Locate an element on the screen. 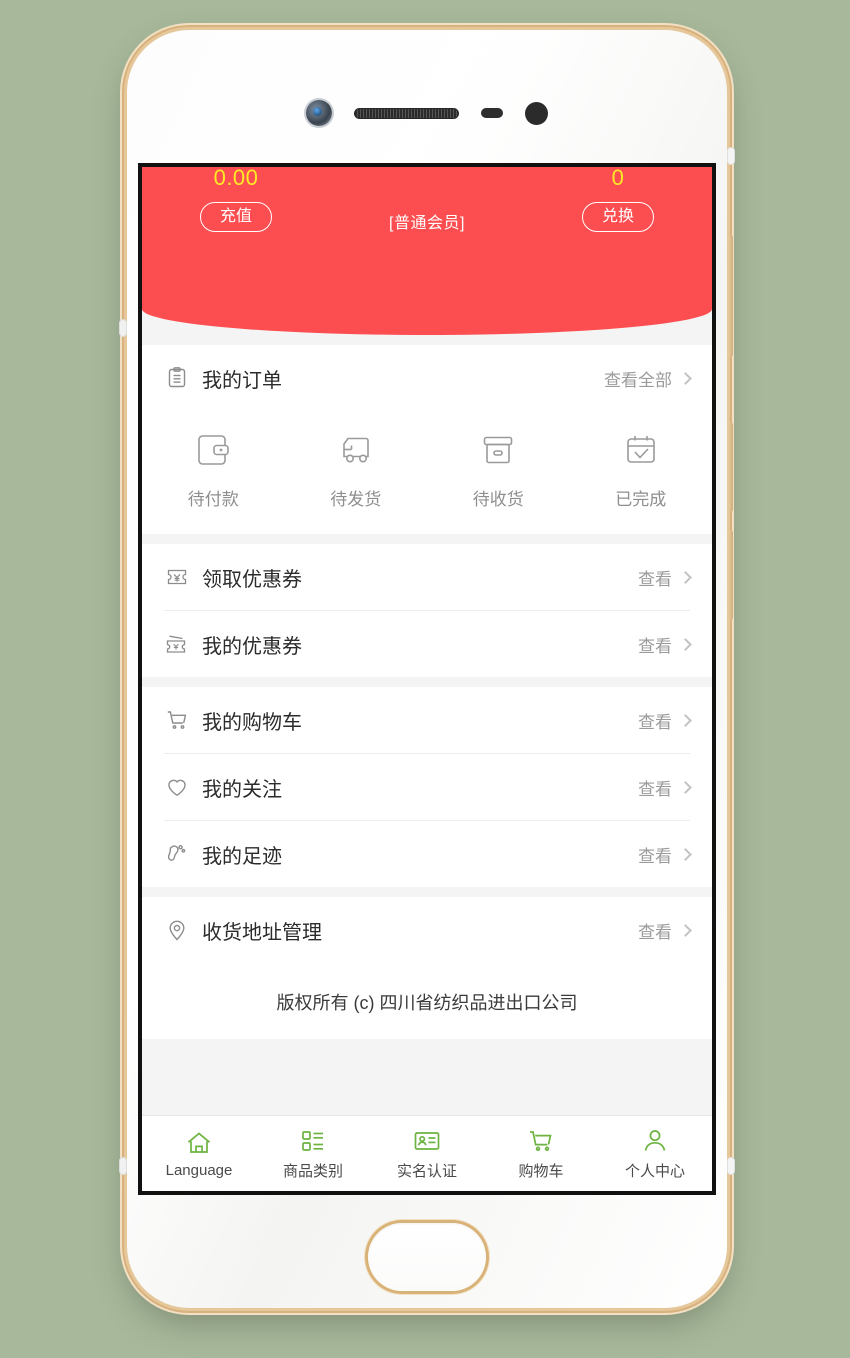 The width and height of the screenshot is (850, 1358). volume-down-button is located at coordinates (730, 467).